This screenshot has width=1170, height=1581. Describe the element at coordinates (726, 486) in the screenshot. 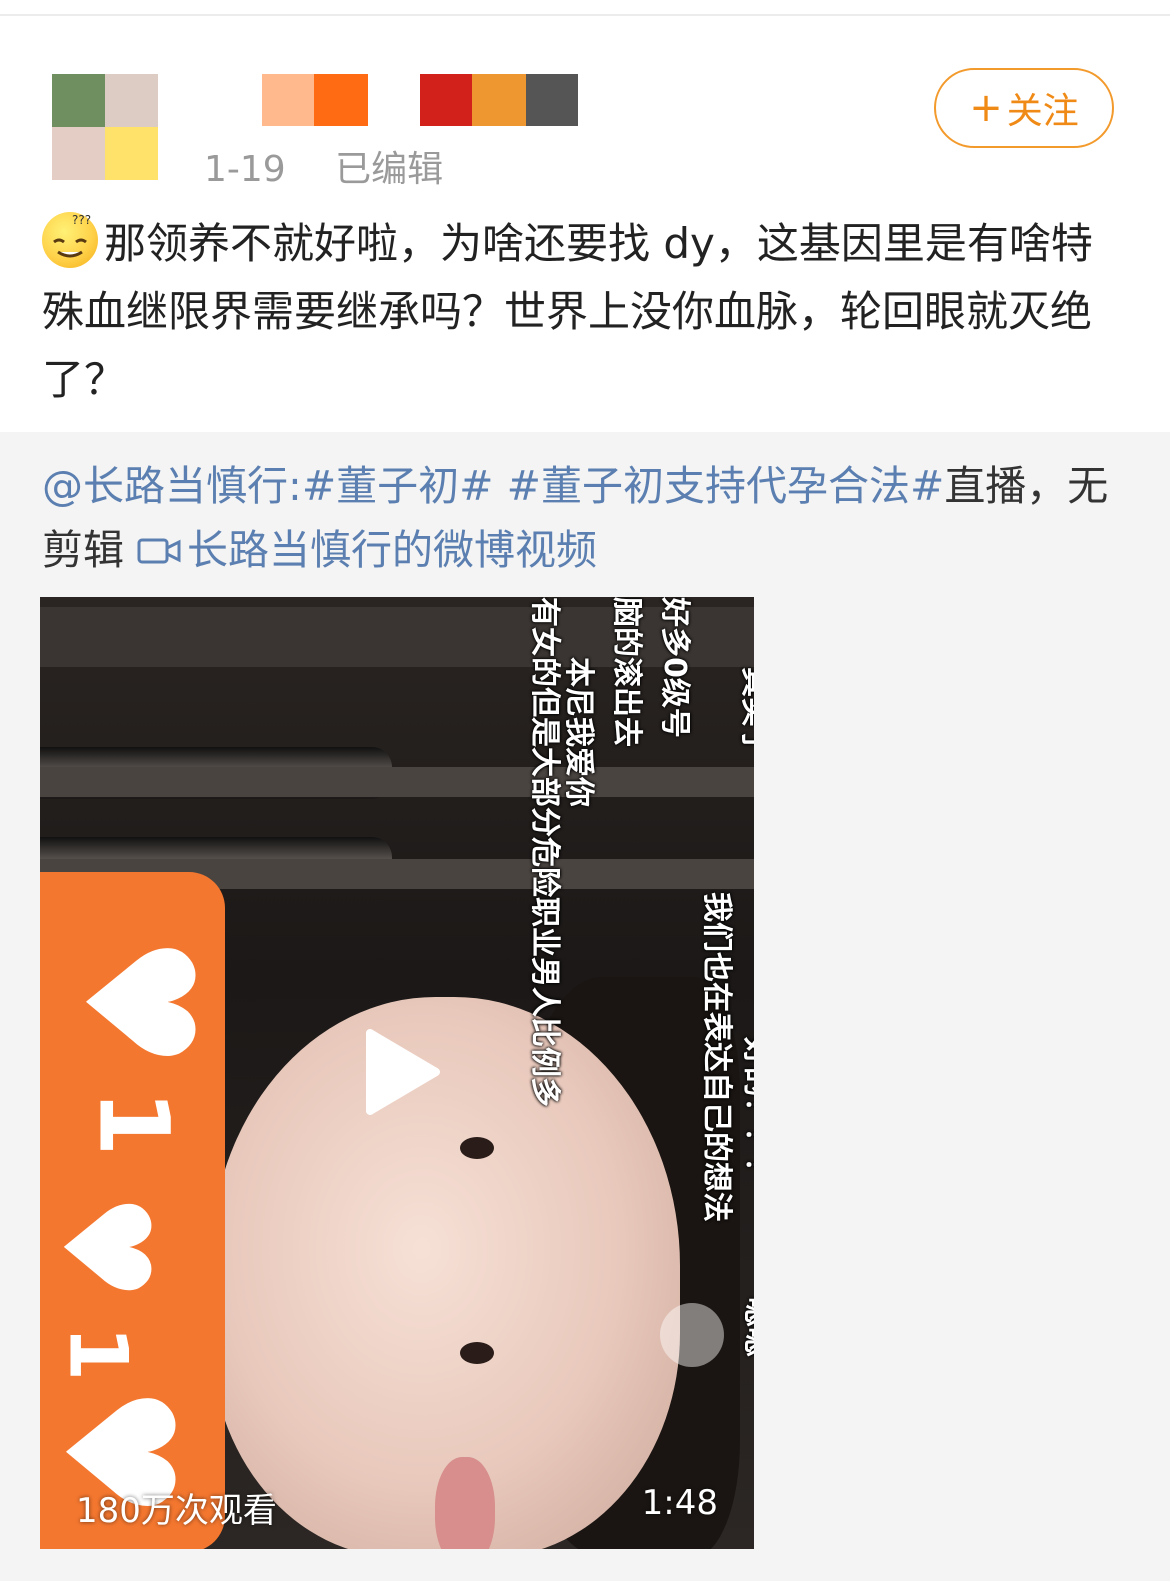

I see `hashtag-link: #董子初支持代孕合法#` at that location.